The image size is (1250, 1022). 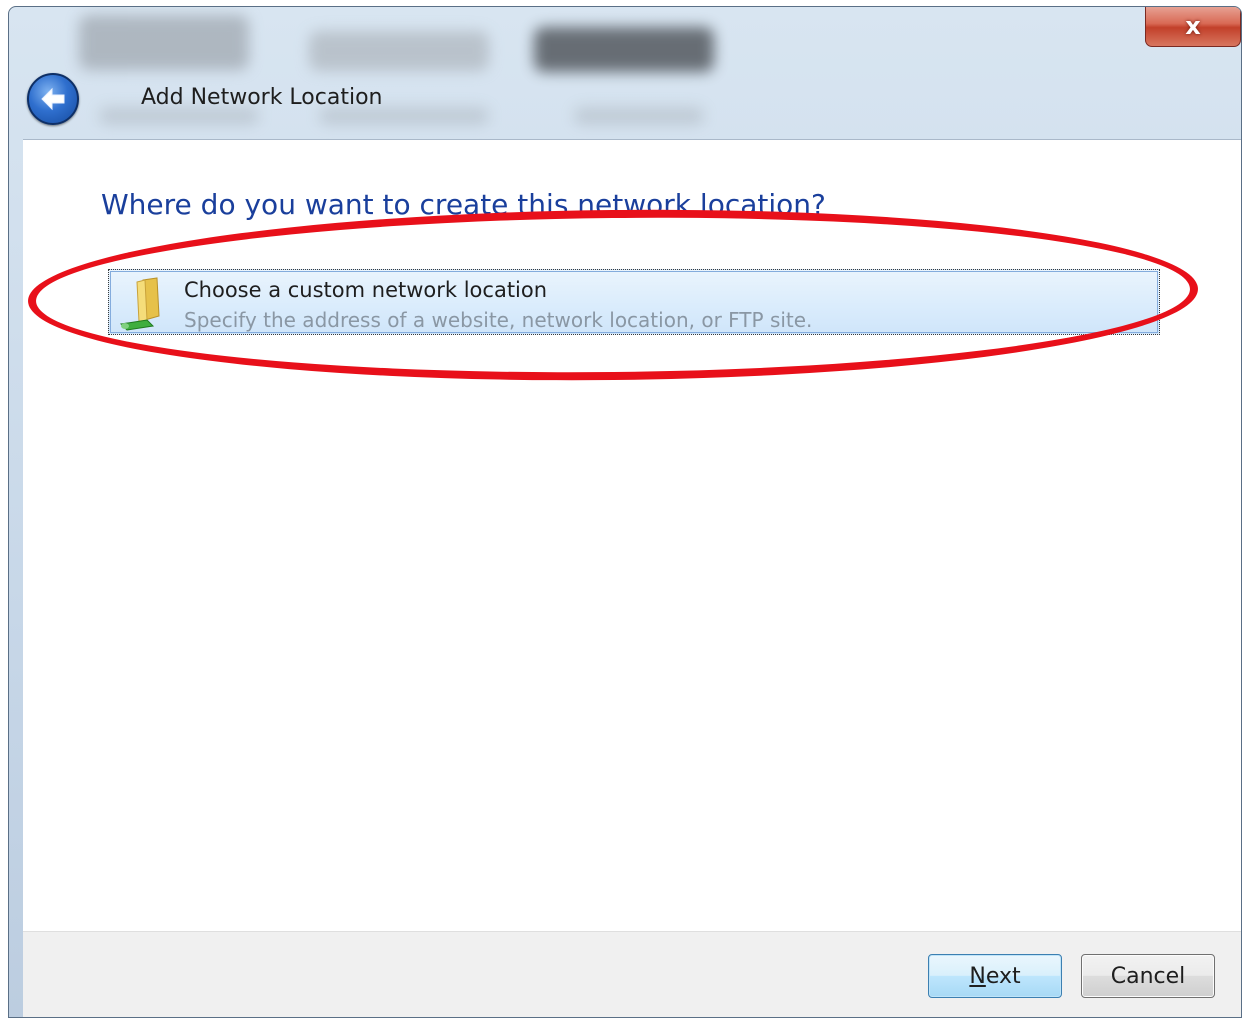 I want to click on close-icon: x, so click(x=1193, y=25).